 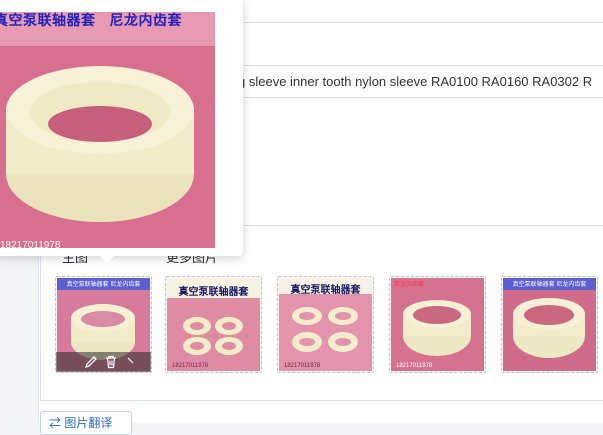 What do you see at coordinates (321, 400) in the screenshot?
I see `section-divider-bottom` at bounding box center [321, 400].